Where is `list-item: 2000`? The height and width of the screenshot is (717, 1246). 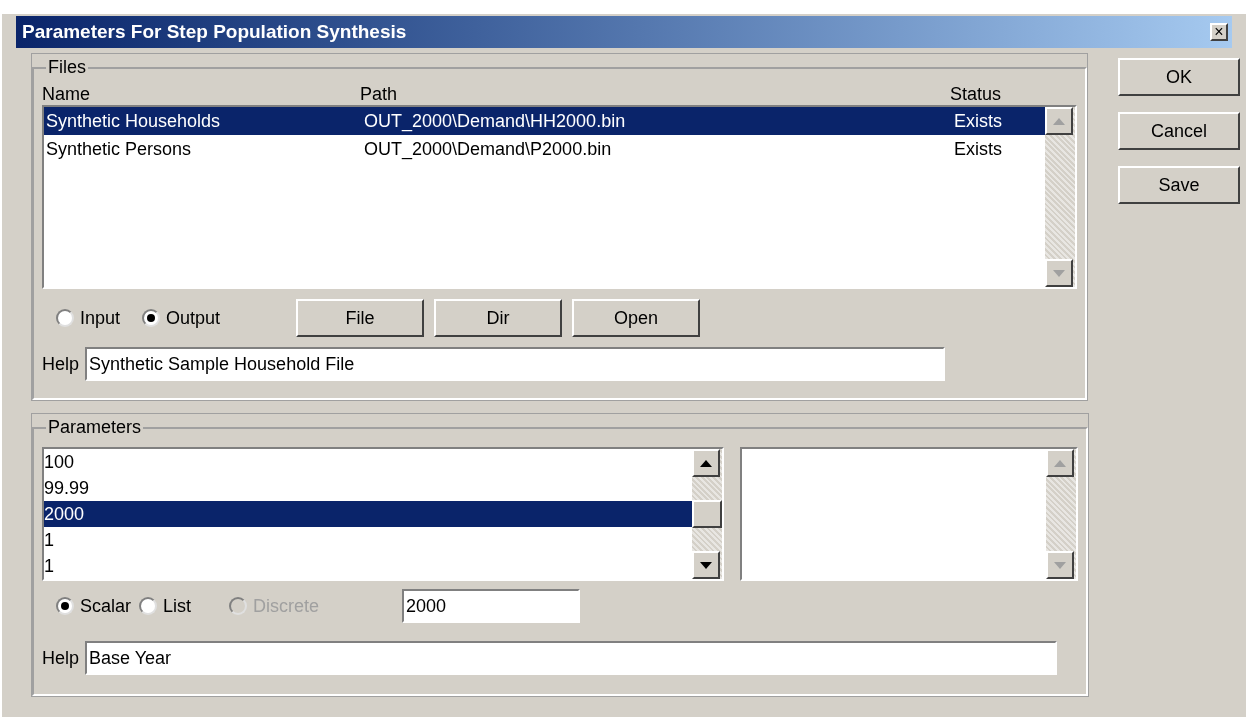 list-item: 2000 is located at coordinates (368, 514).